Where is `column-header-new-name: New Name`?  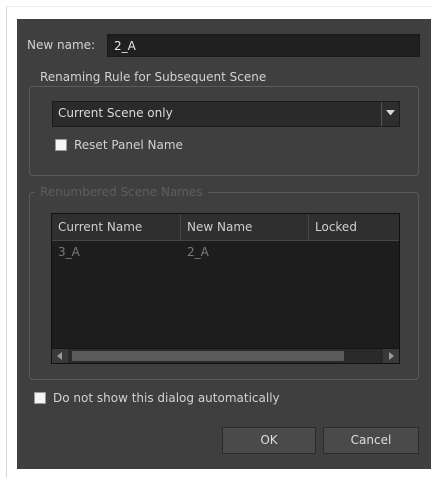 column-header-new-name: New Name is located at coordinates (245, 227).